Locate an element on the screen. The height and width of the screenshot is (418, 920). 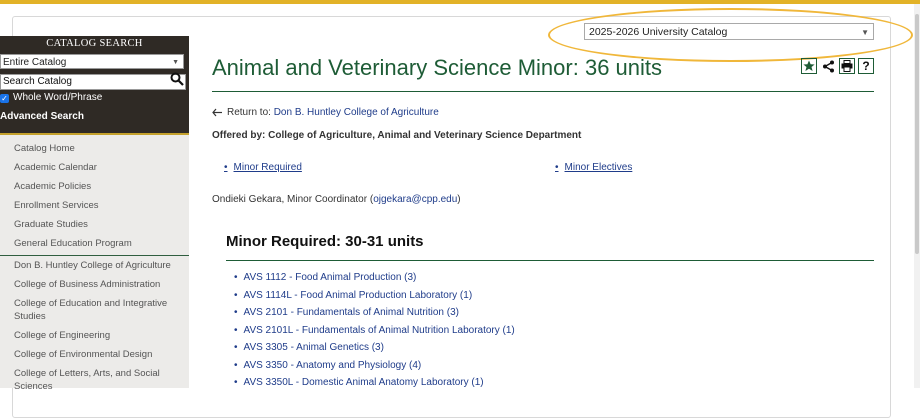
top-accent-bar is located at coordinates (460, 2).